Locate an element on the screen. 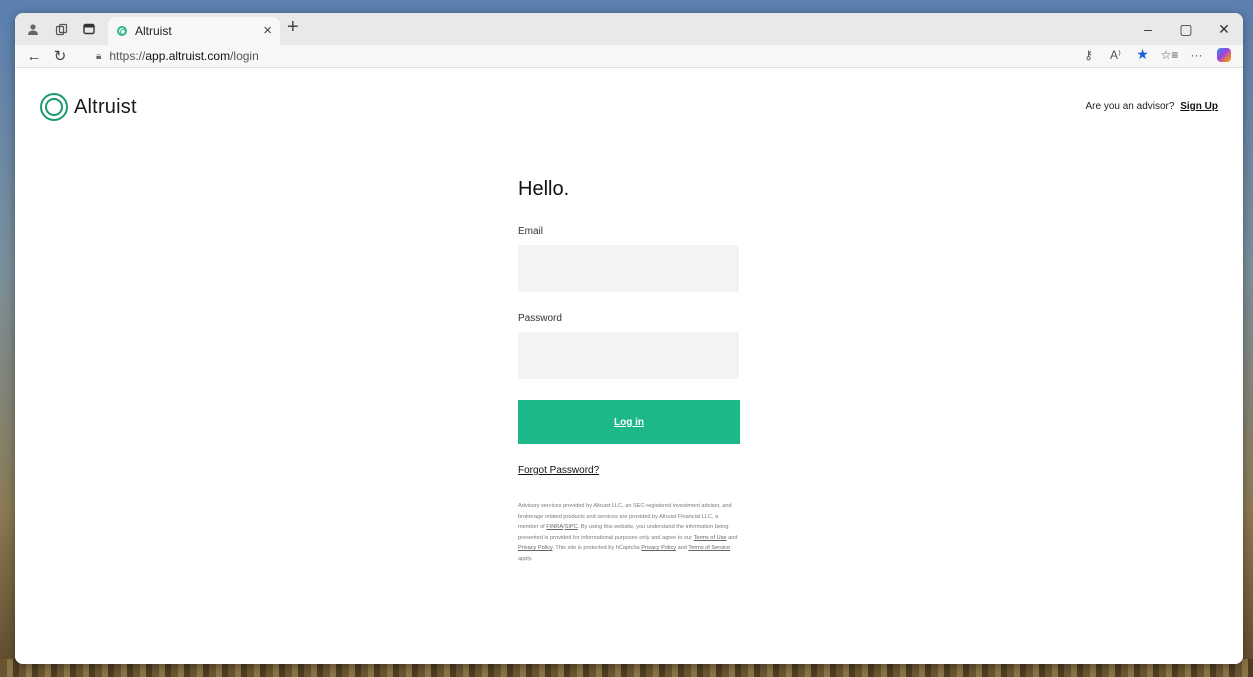 The height and width of the screenshot is (677, 1253). email-field is located at coordinates (628, 268).